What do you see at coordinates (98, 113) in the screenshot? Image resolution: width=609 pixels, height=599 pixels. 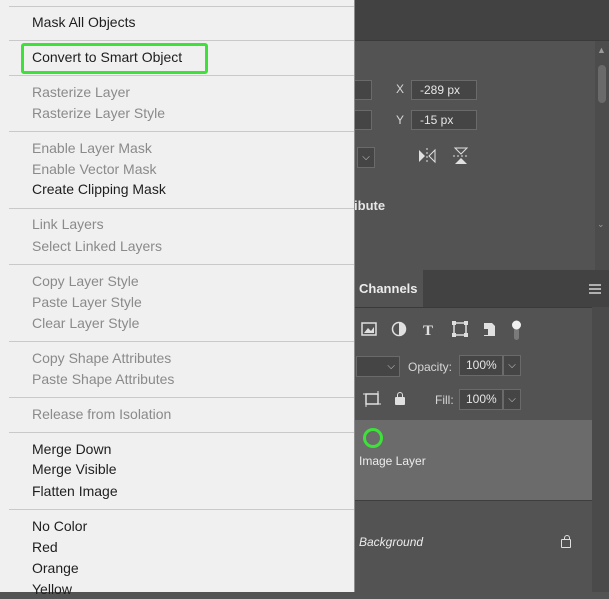 I see `menu-item-rasterize-layer-style: Rasterize Layer Style` at bounding box center [98, 113].